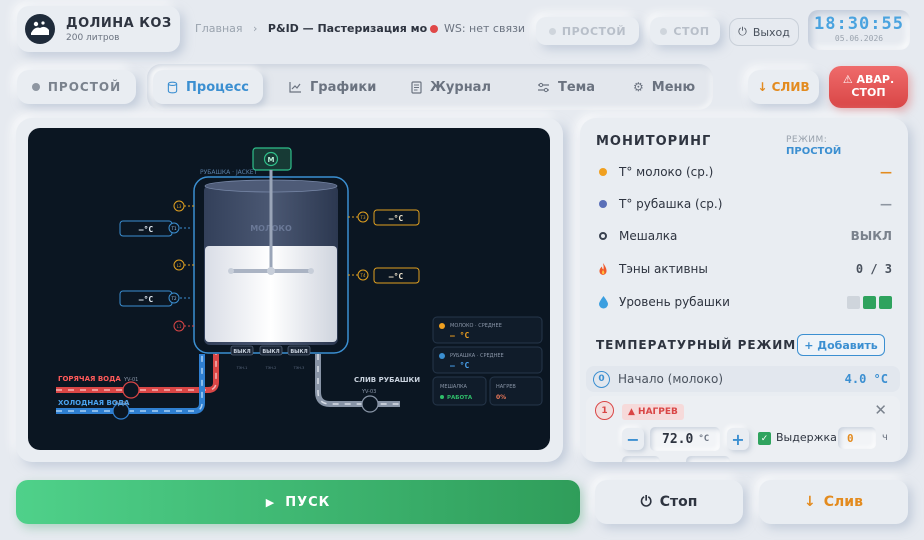  I want to click on header-stop-button: СТОП, so click(685, 31).